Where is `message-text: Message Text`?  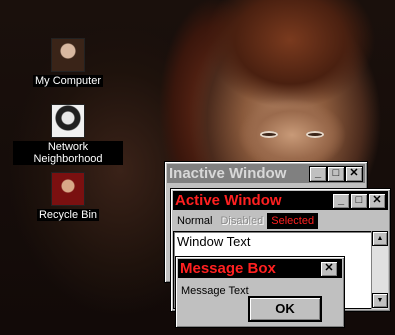
message-text: Message Text is located at coordinates (215, 291).